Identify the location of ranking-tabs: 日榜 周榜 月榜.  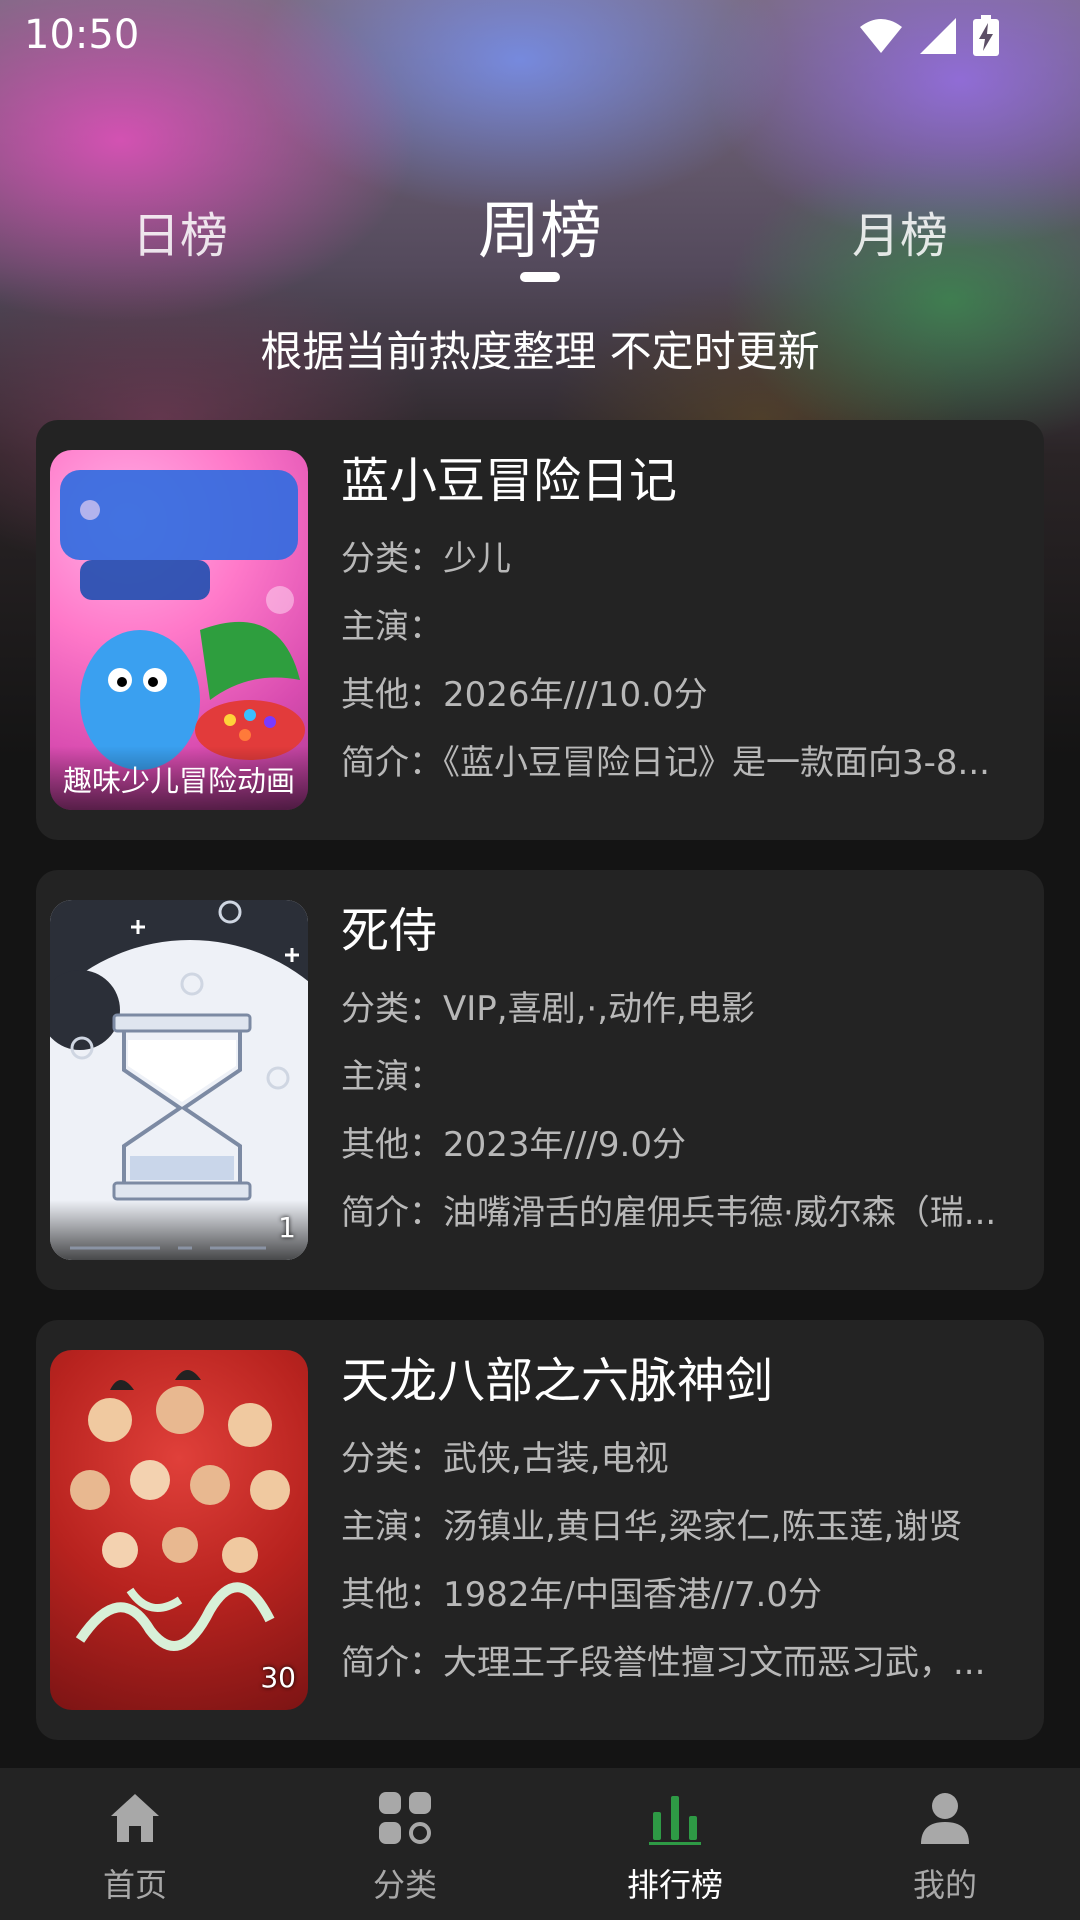
(540, 235).